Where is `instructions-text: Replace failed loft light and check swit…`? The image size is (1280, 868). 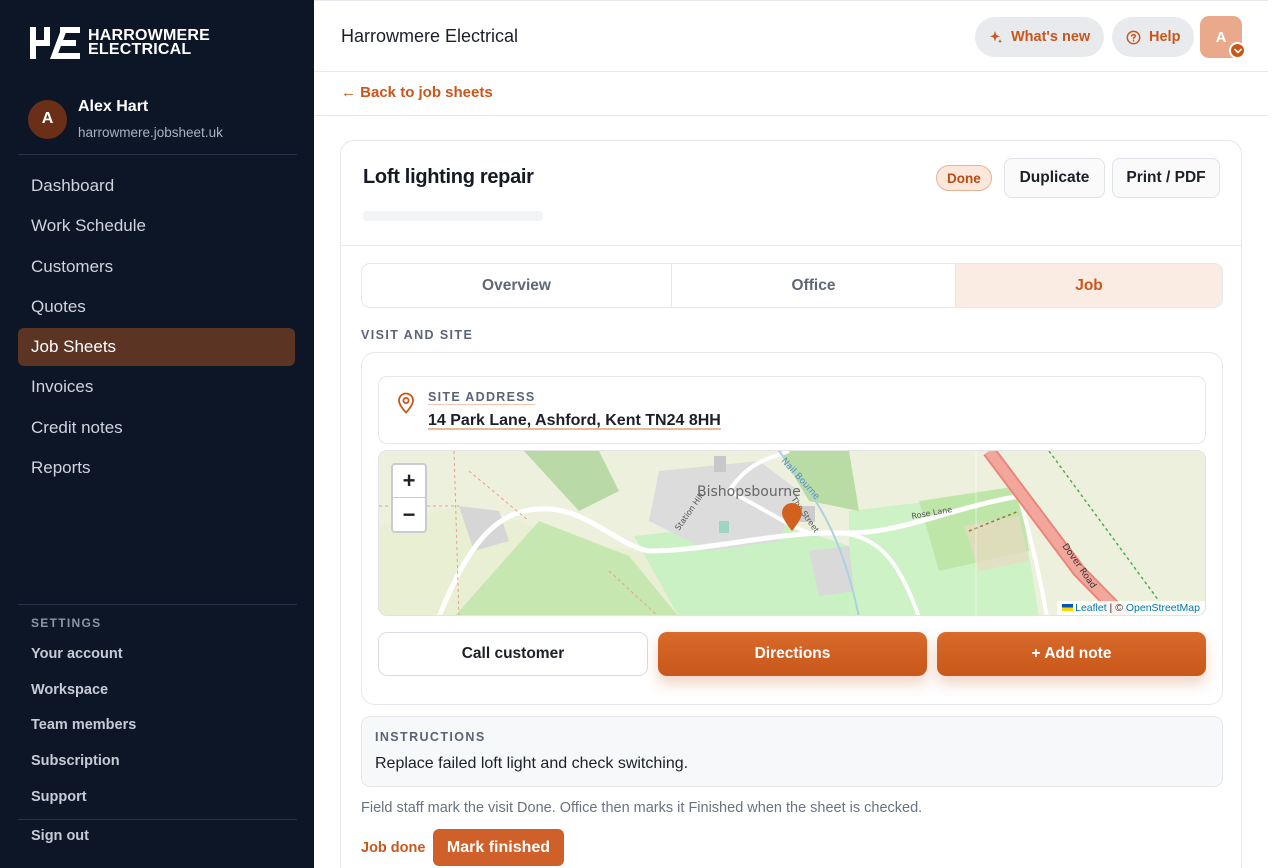
instructions-text: Replace failed loft light and check swit… is located at coordinates (532, 763).